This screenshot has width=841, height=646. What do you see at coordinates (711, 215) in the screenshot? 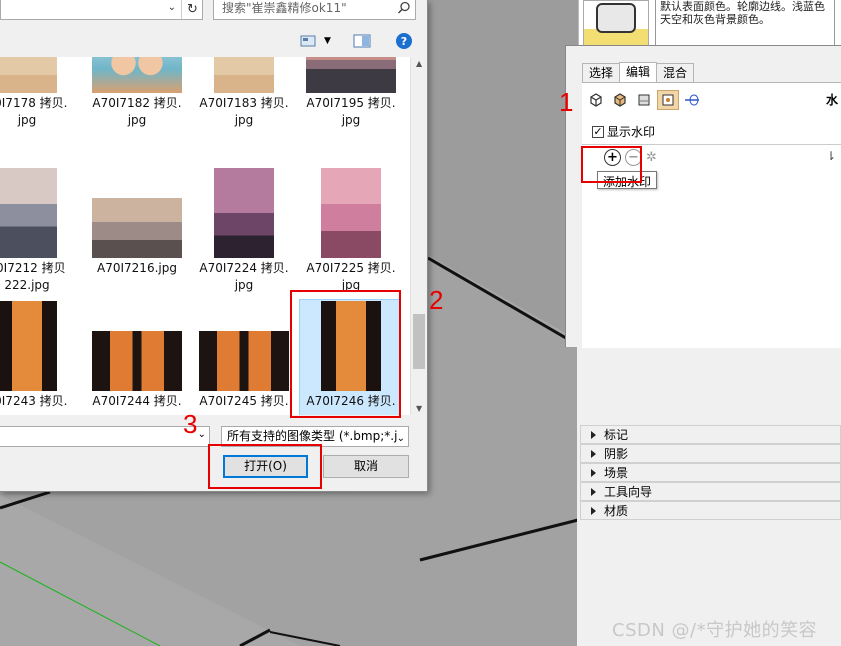
I see `edit-tab-body: ✓ 显示水印 + − ✲ 名称 水 ⇂` at bounding box center [711, 215].